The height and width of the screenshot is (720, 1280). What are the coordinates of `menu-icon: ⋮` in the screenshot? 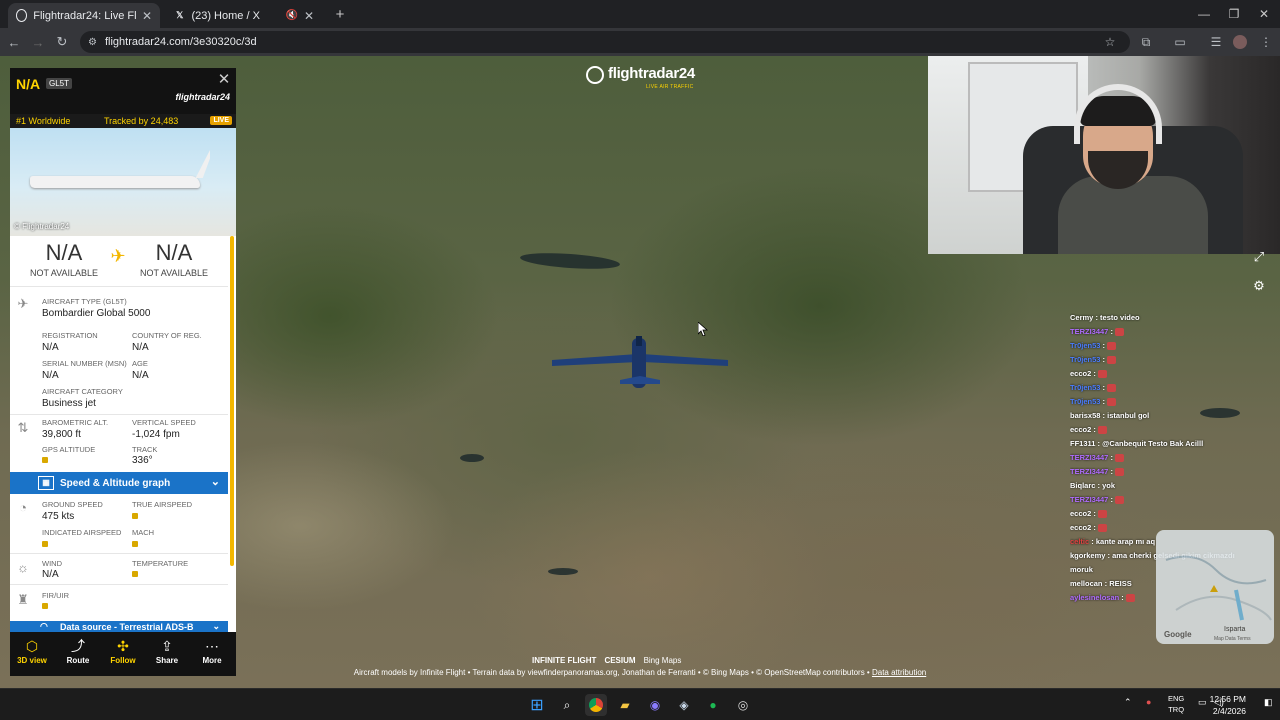 It's located at (1266, 42).